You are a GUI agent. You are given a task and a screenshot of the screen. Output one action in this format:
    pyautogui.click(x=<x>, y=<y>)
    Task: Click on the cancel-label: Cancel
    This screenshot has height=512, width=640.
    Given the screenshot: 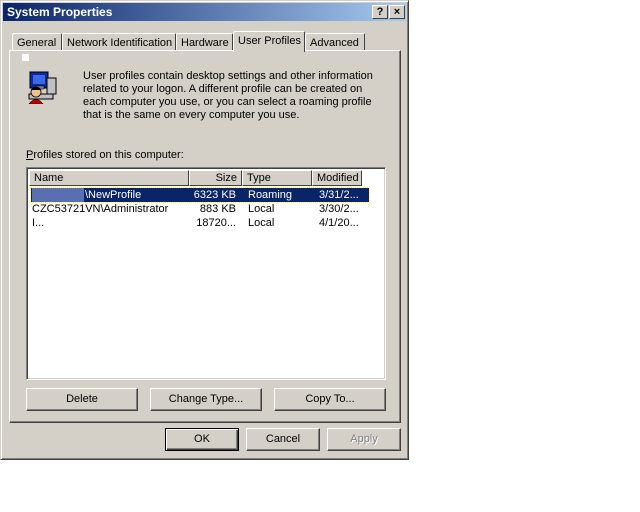 What is the action you would take?
    pyautogui.click(x=283, y=439)
    